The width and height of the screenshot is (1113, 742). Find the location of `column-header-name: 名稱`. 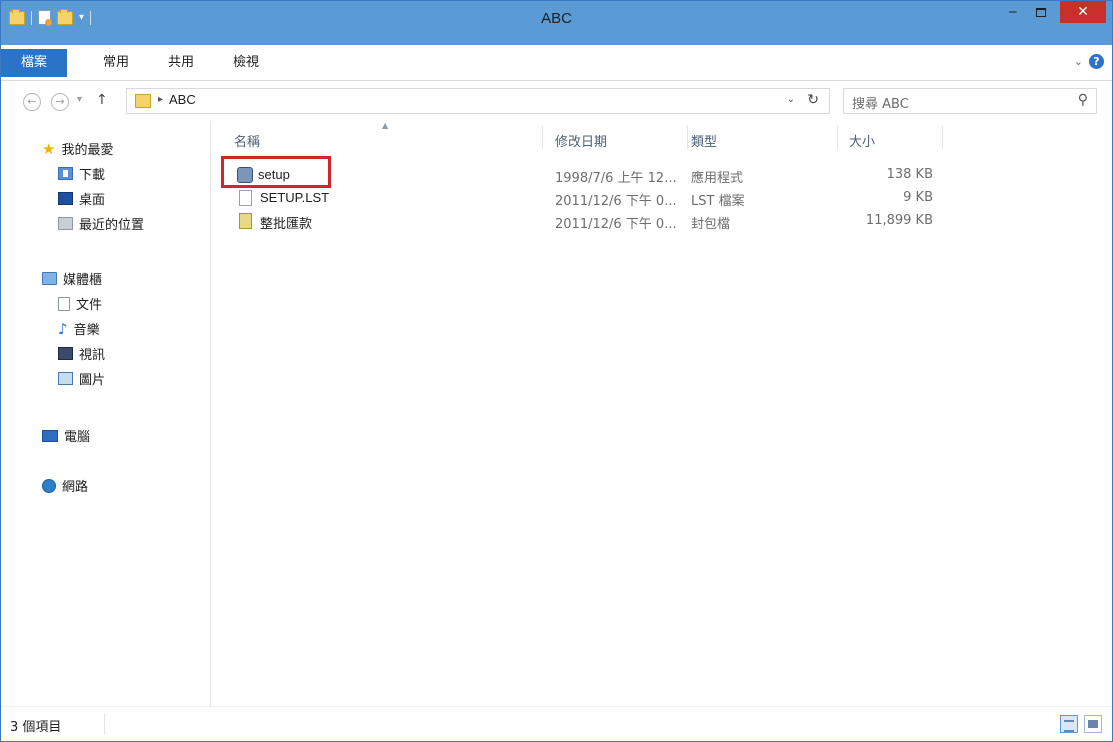

column-header-name: 名稱 is located at coordinates (247, 140).